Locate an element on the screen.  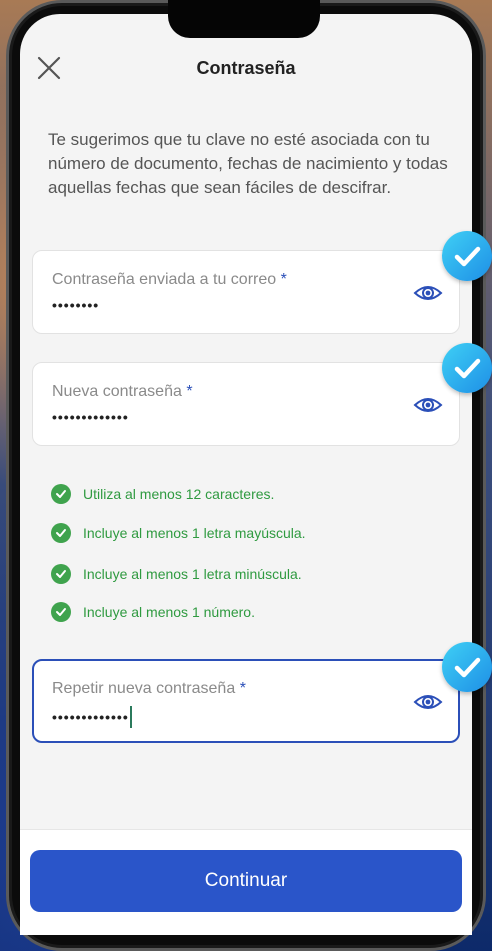
field-label: Contraseña enviada a tu correo * is located at coordinates (169, 279).